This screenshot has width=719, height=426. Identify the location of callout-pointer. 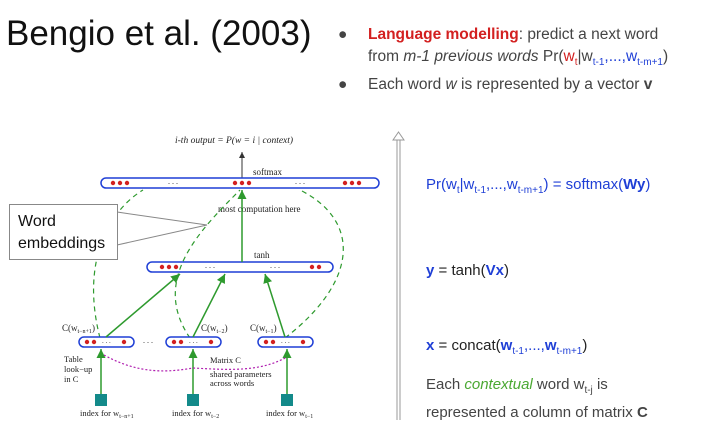
(162, 228).